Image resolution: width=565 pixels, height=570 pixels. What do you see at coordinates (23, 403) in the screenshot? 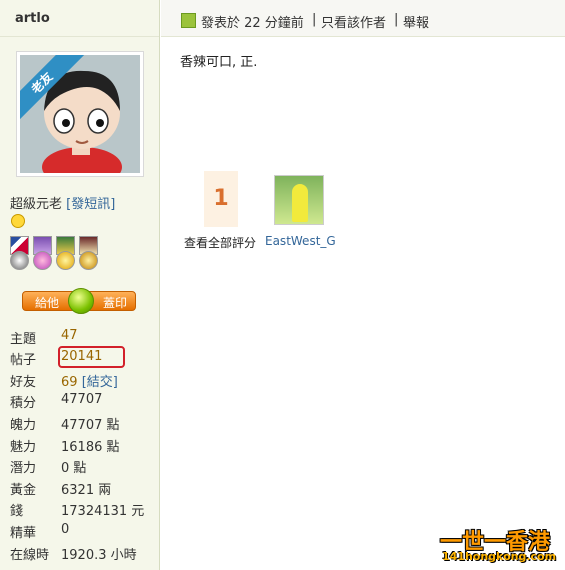
I see `stat-label: 積分` at bounding box center [23, 403].